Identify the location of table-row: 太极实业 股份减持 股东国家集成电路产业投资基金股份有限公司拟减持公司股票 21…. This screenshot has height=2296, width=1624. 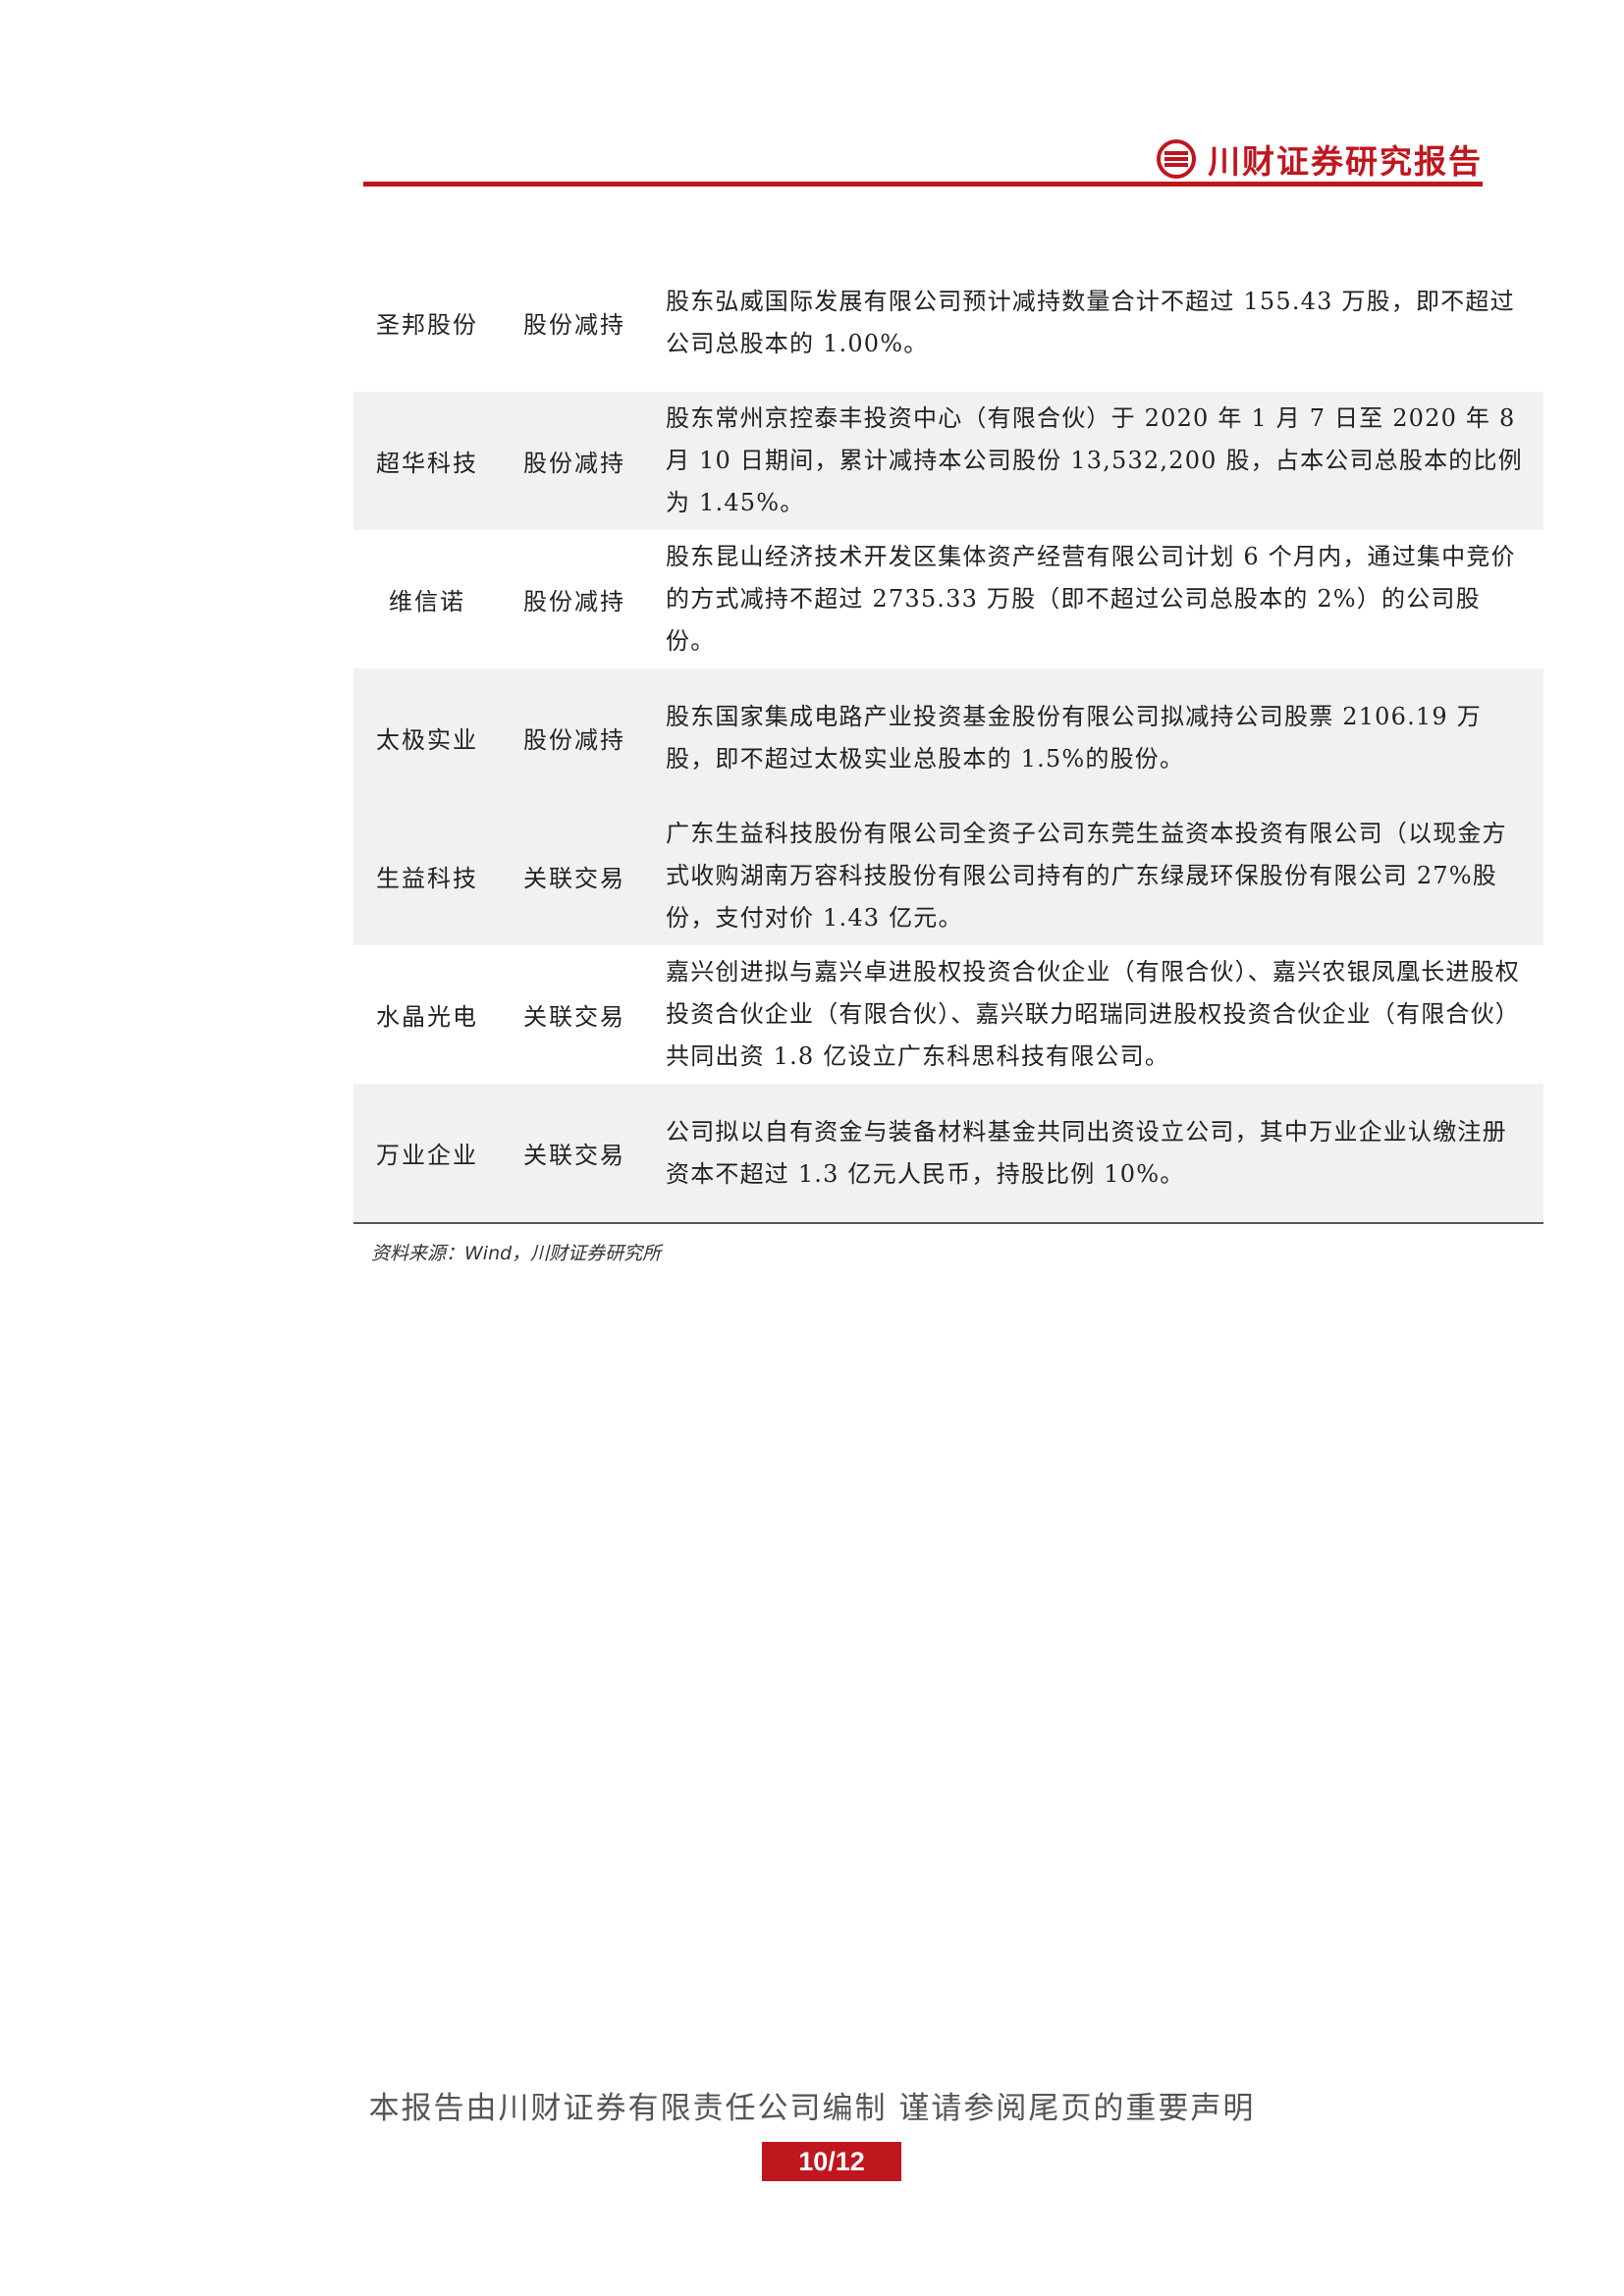
(948, 737).